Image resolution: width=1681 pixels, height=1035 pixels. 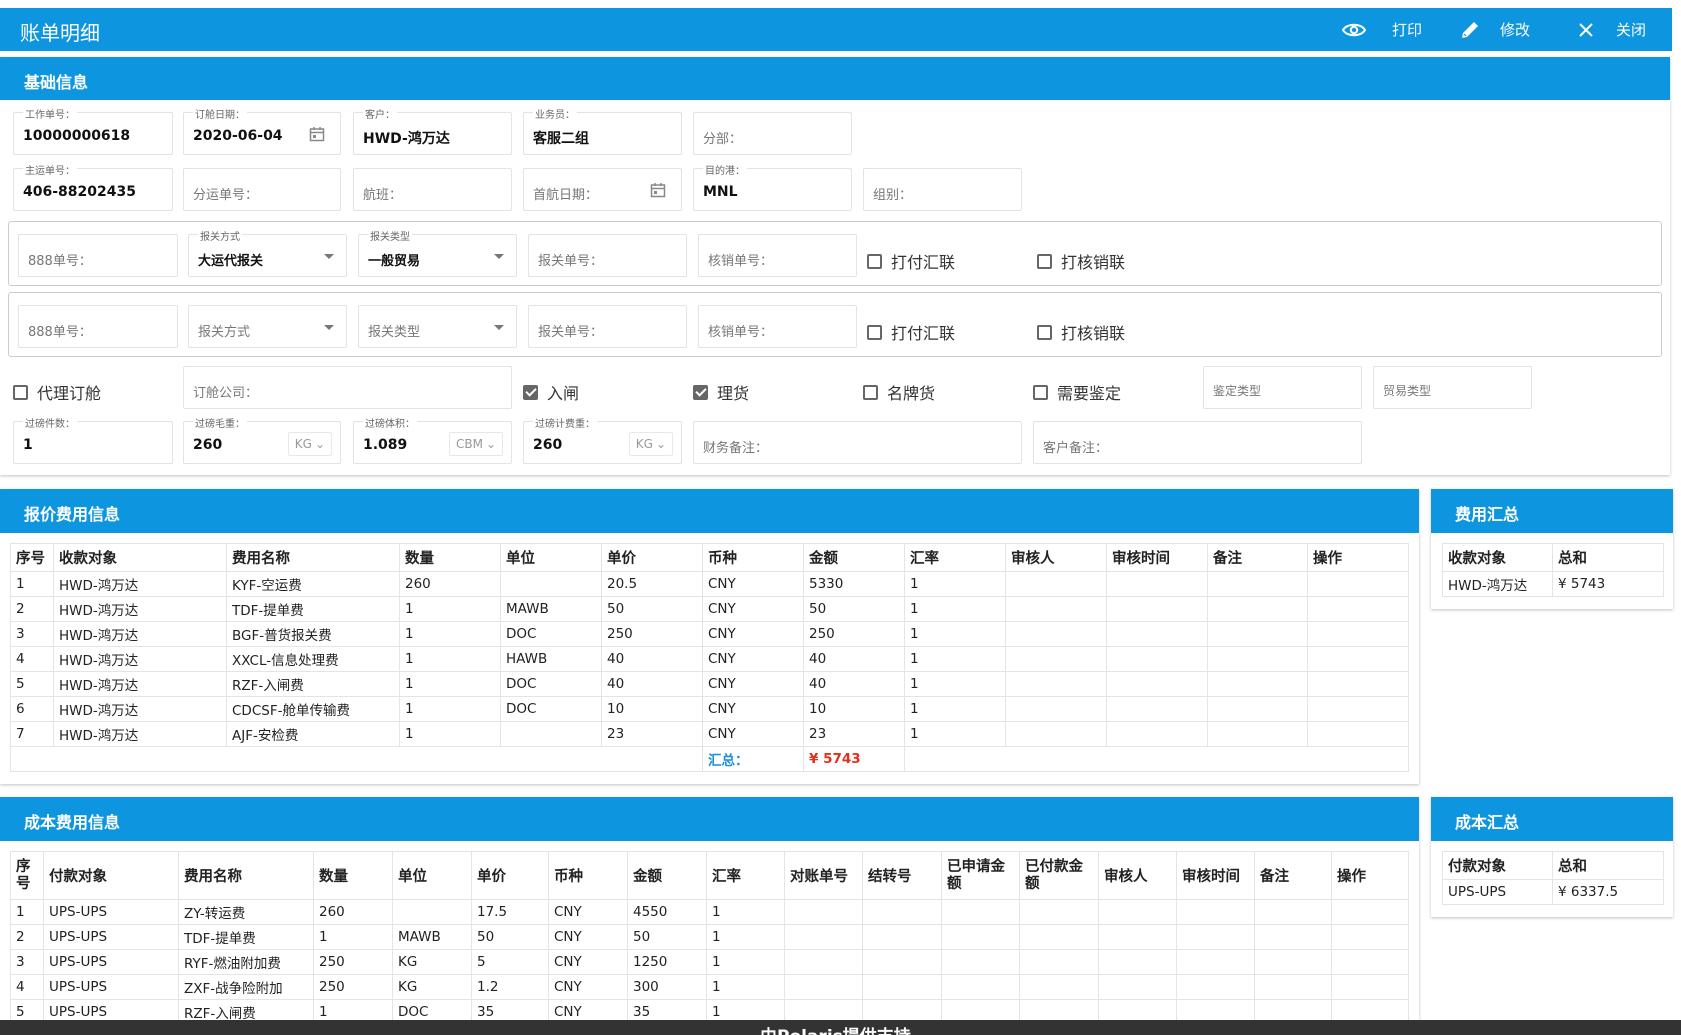 What do you see at coordinates (652, 557) in the screenshot?
I see `column-header: 单价` at bounding box center [652, 557].